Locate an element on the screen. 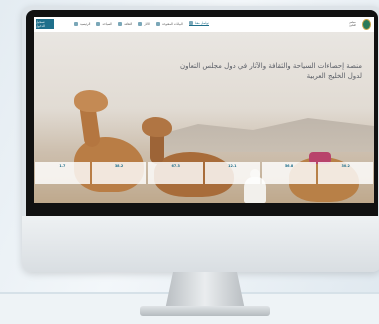 Image resolution: width=379 pixels, height=324 pixels. monitor-base is located at coordinates (205, 311).